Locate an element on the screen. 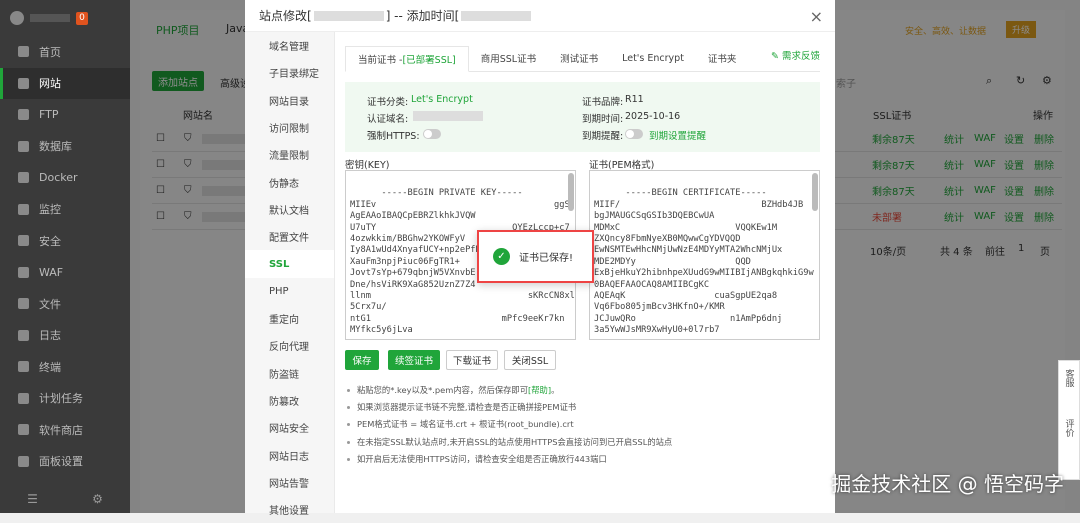 This screenshot has height=523, width=1080. sidebar-item-label: 文件 is located at coordinates (50, 304).